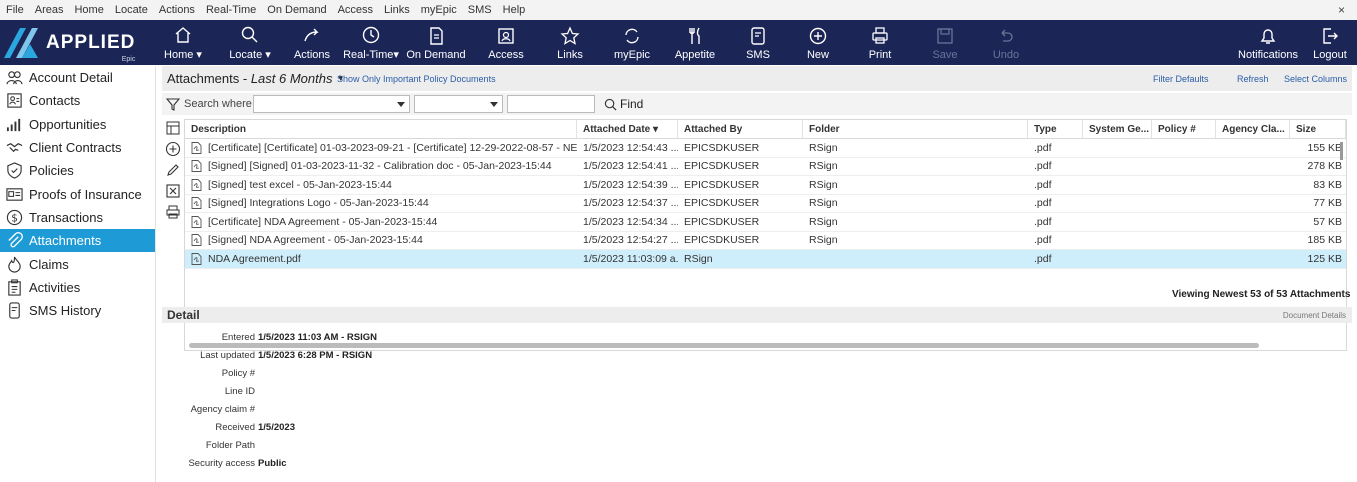 Image resolution: width=1357 pixels, height=482 pixels. What do you see at coordinates (311, 35) in the screenshot?
I see `actions-icon` at bounding box center [311, 35].